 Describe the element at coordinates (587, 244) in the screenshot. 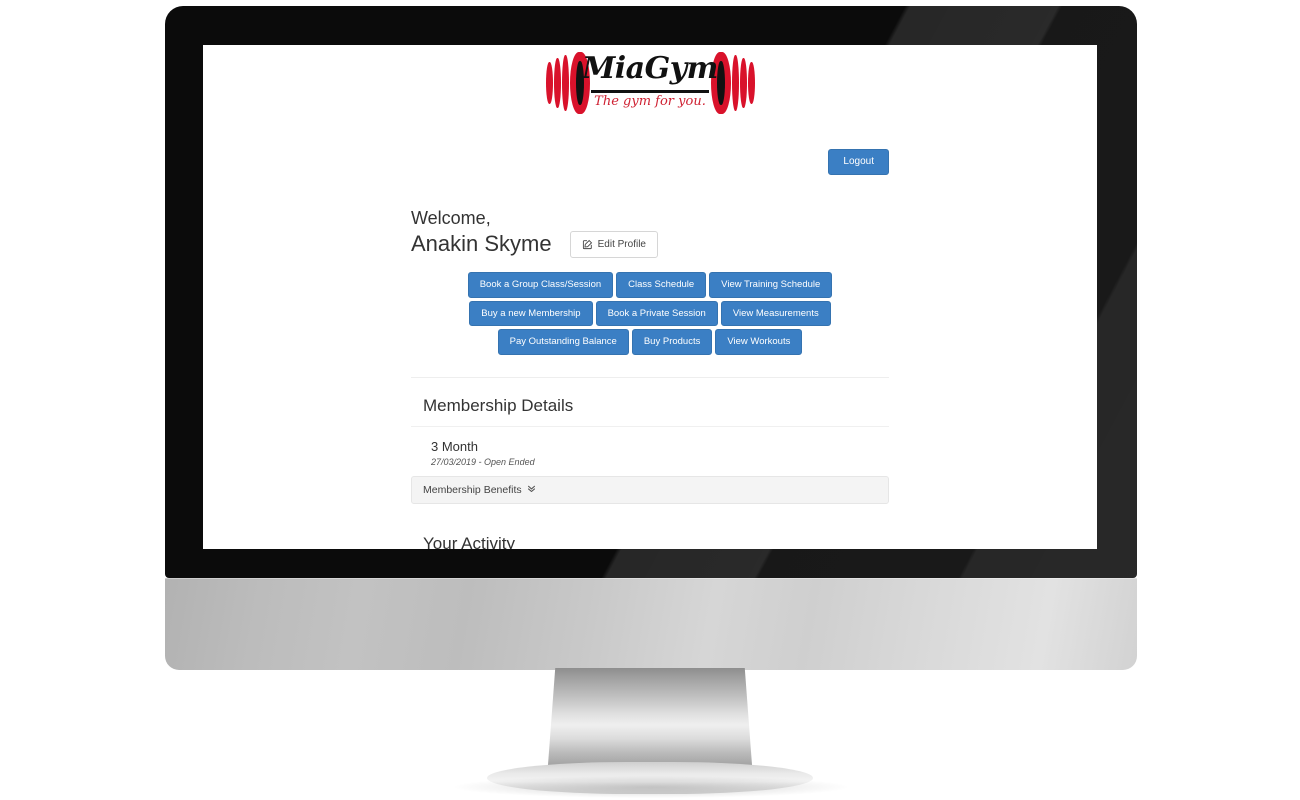

I see `edit-pencil-square-icon` at that location.